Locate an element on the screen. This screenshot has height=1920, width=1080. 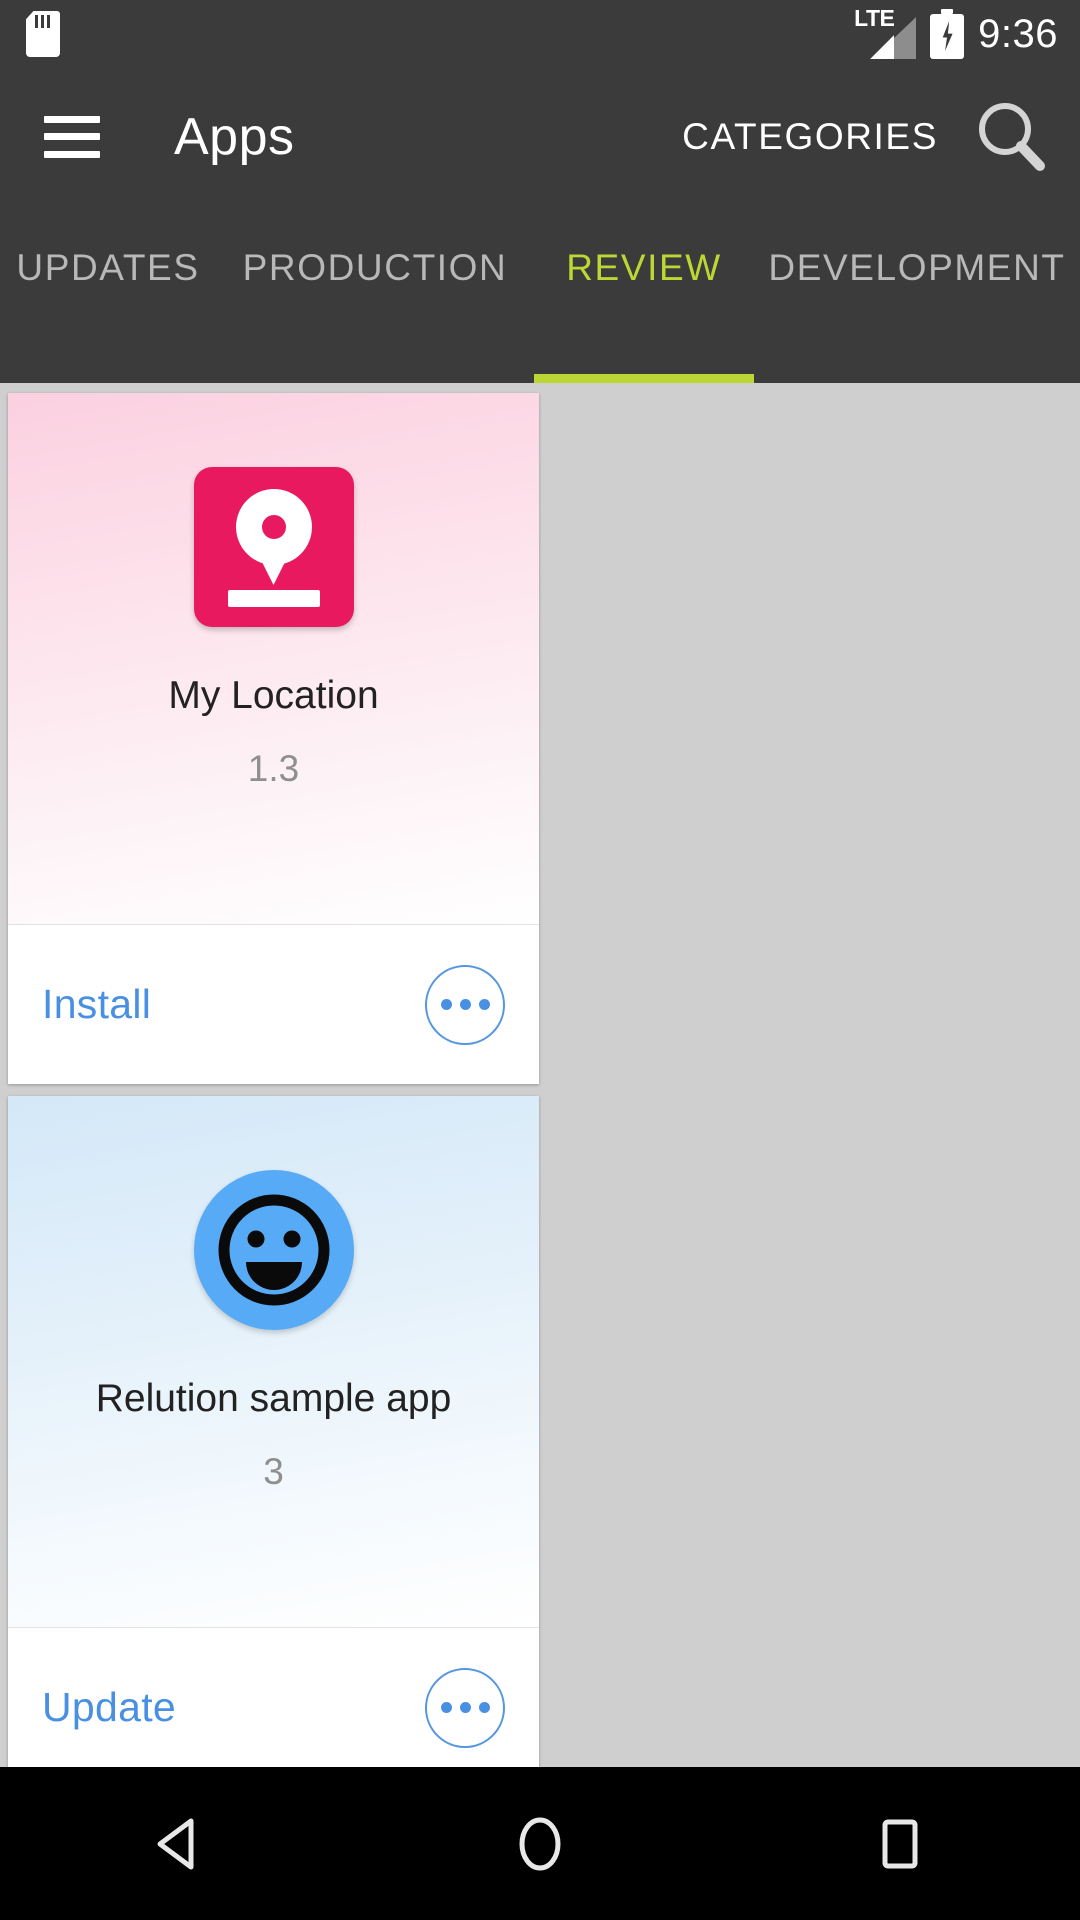
tab-review: REVIEW is located at coordinates (644, 294).